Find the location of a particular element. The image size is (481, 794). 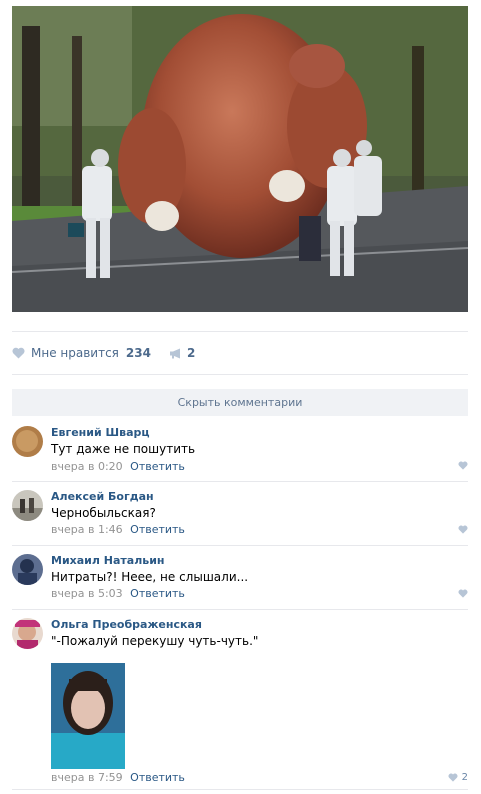

comment-like-button: 2 is located at coordinates (458, 777).